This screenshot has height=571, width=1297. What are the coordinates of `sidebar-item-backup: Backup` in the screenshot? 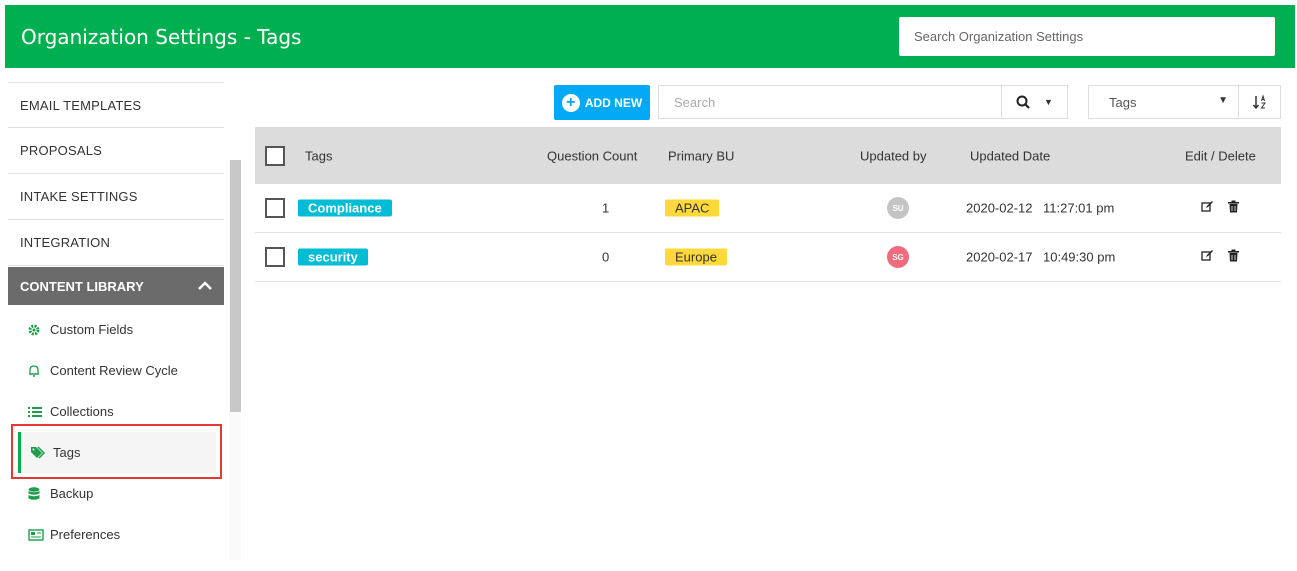 It's located at (116, 493).